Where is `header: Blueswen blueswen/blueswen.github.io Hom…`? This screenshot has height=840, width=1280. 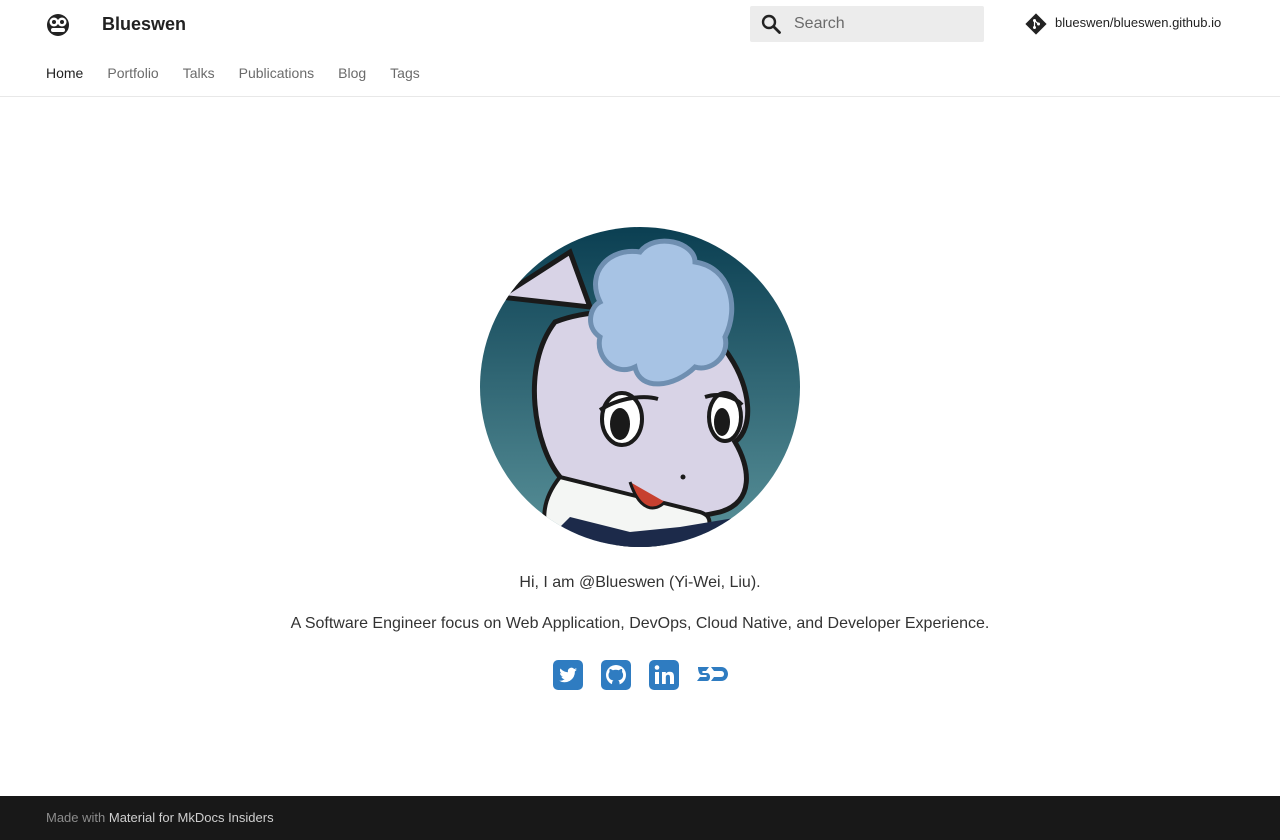
header: Blueswen blueswen/blueswen.github.io Hom… is located at coordinates (640, 48).